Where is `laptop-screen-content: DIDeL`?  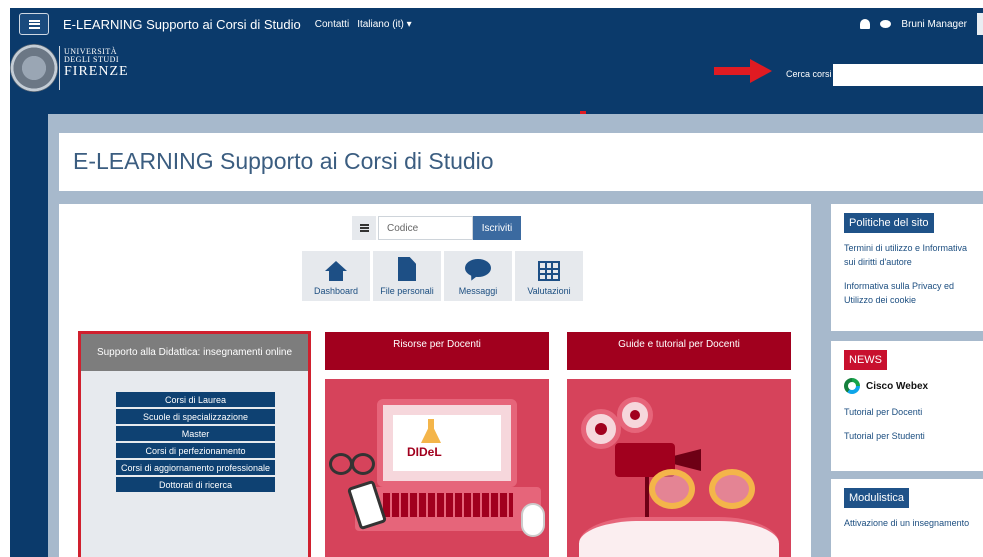
laptop-screen-content: DIDeL is located at coordinates (447, 443).